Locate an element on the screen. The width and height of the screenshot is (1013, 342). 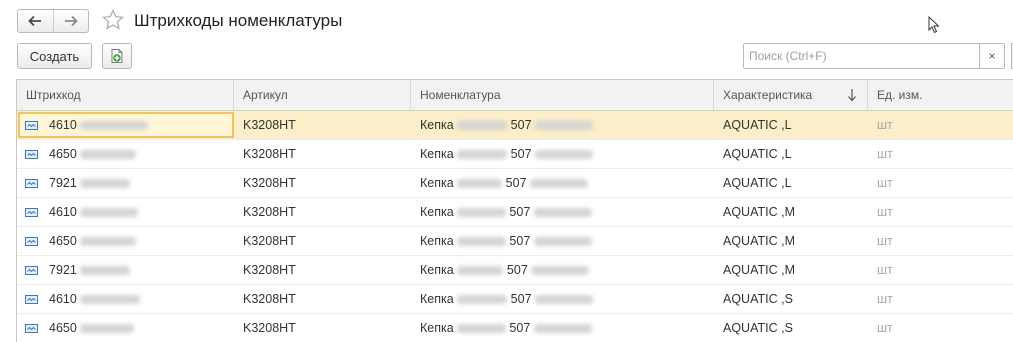
table-row: 4610 K3208HT Кепка 507 AQUATIC ,M шт is located at coordinates (515, 212).